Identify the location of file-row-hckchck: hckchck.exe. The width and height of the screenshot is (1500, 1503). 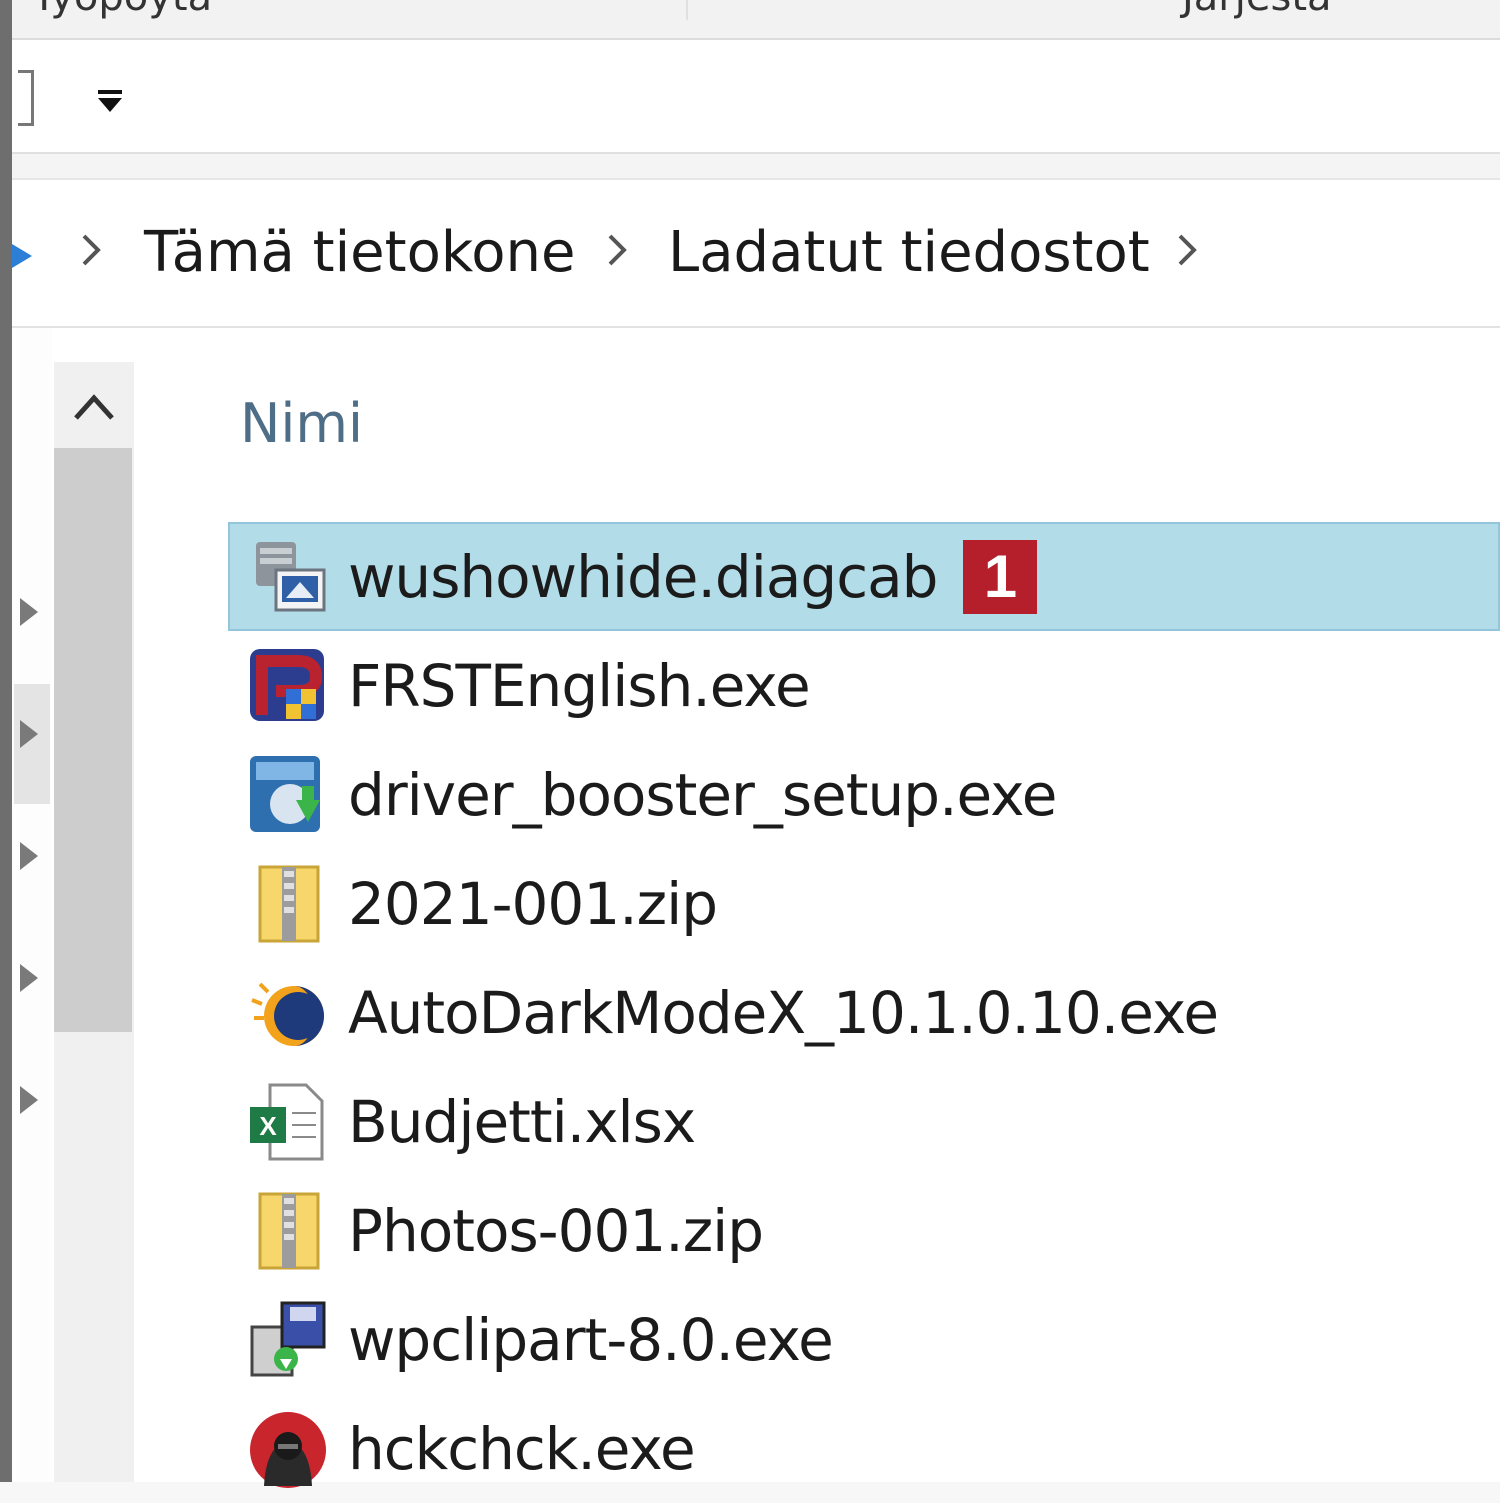
(864, 1448).